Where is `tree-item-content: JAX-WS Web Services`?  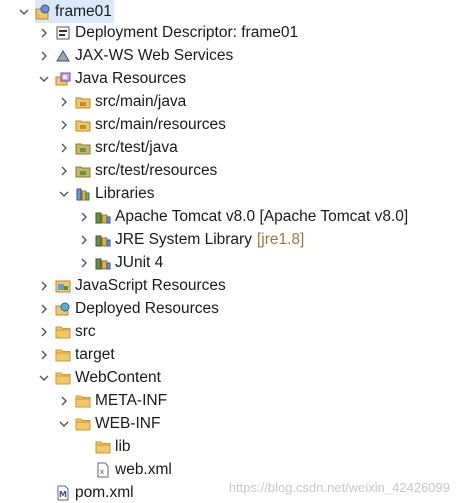
tree-item-content: JAX-WS Web Services is located at coordinates (145, 55).